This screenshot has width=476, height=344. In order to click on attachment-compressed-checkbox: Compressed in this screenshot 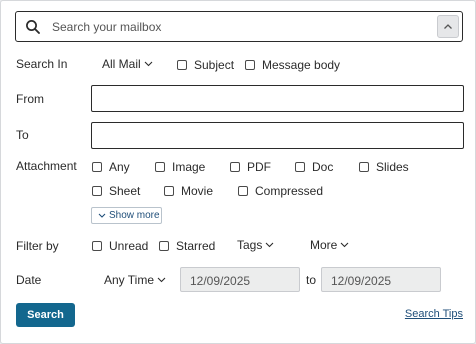, I will do `click(280, 191)`.